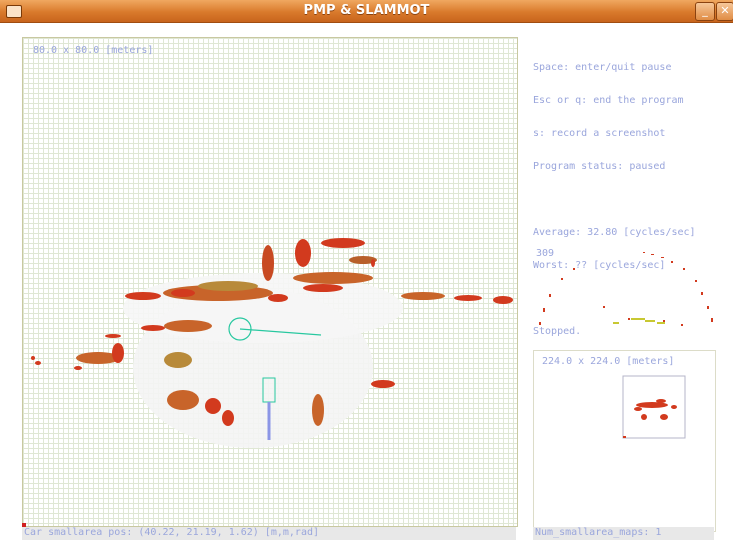 The width and height of the screenshot is (733, 548). I want to click on overview-status-bar: Num_smallarea_maps: 1, so click(623, 533).